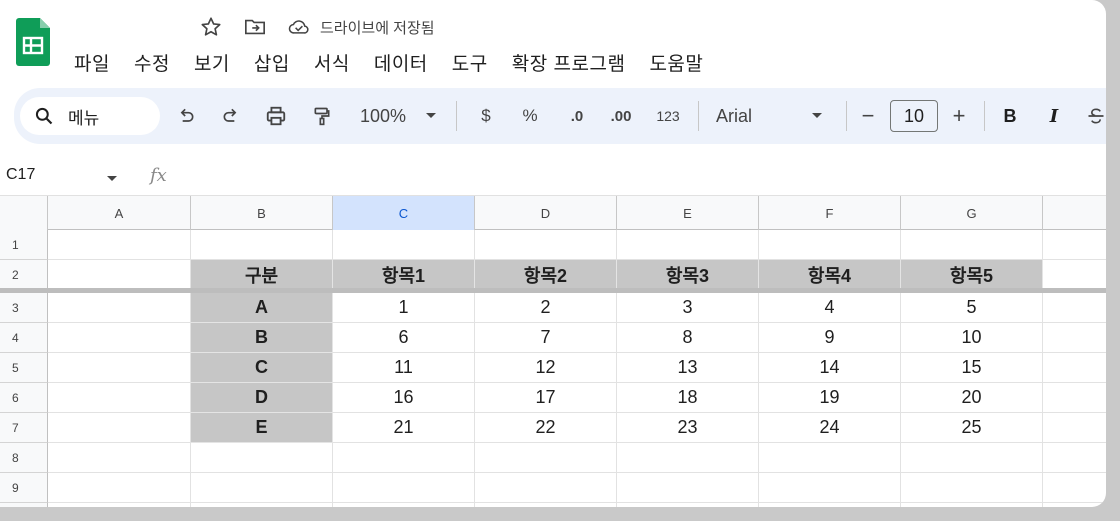  I want to click on row-header: 4, so click(24, 338).